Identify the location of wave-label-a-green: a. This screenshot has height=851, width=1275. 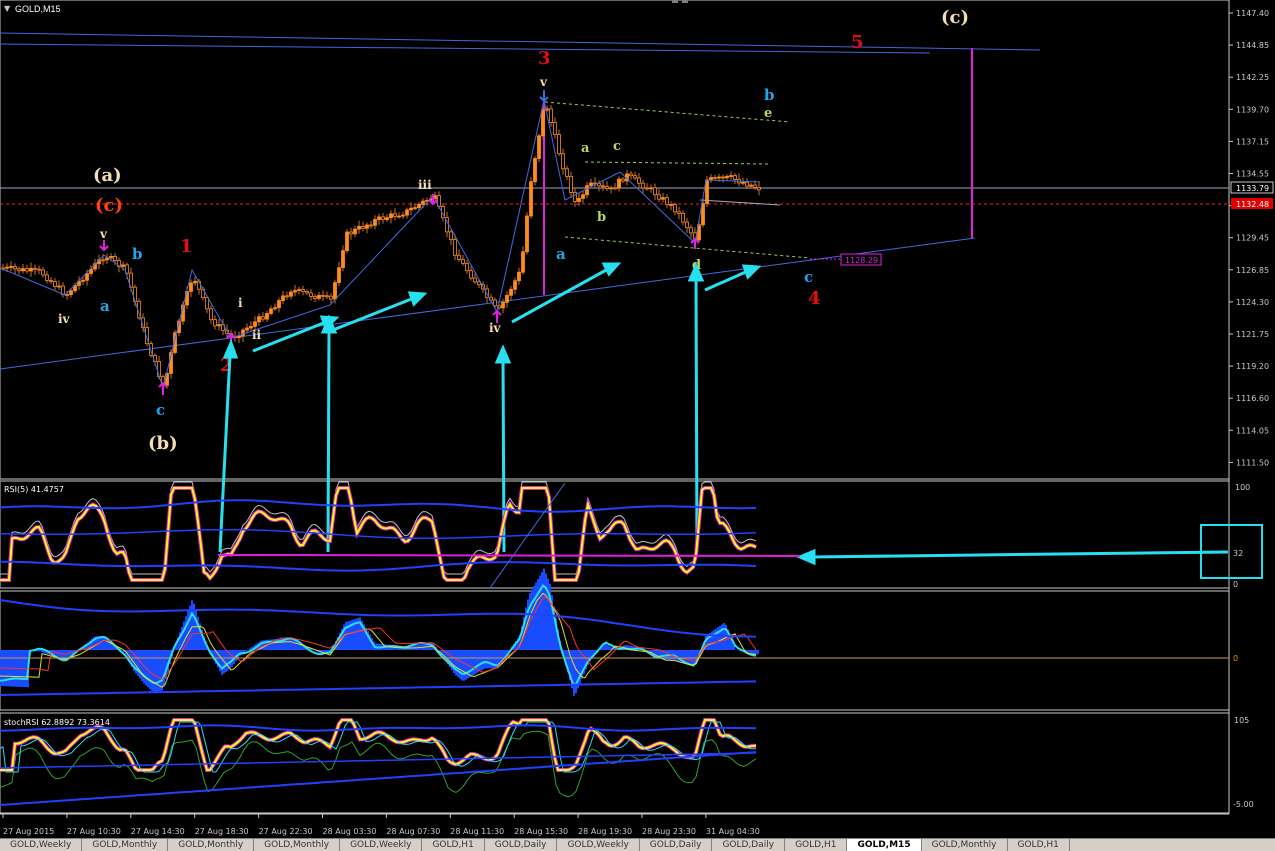
(585, 148).